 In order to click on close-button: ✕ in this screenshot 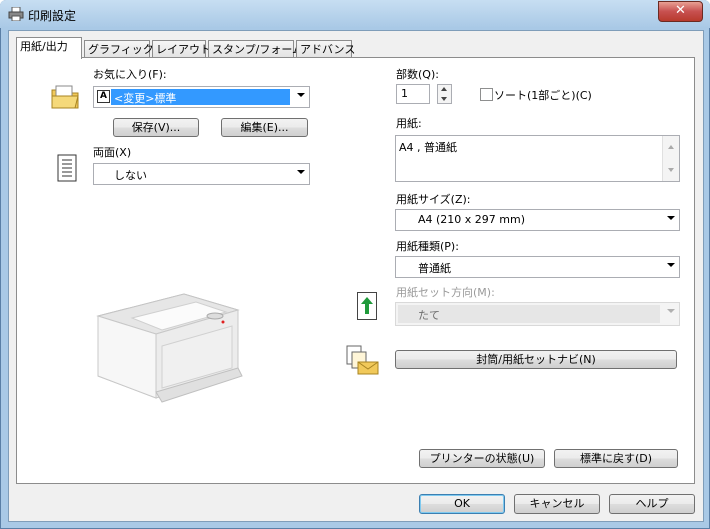, I will do `click(680, 11)`.